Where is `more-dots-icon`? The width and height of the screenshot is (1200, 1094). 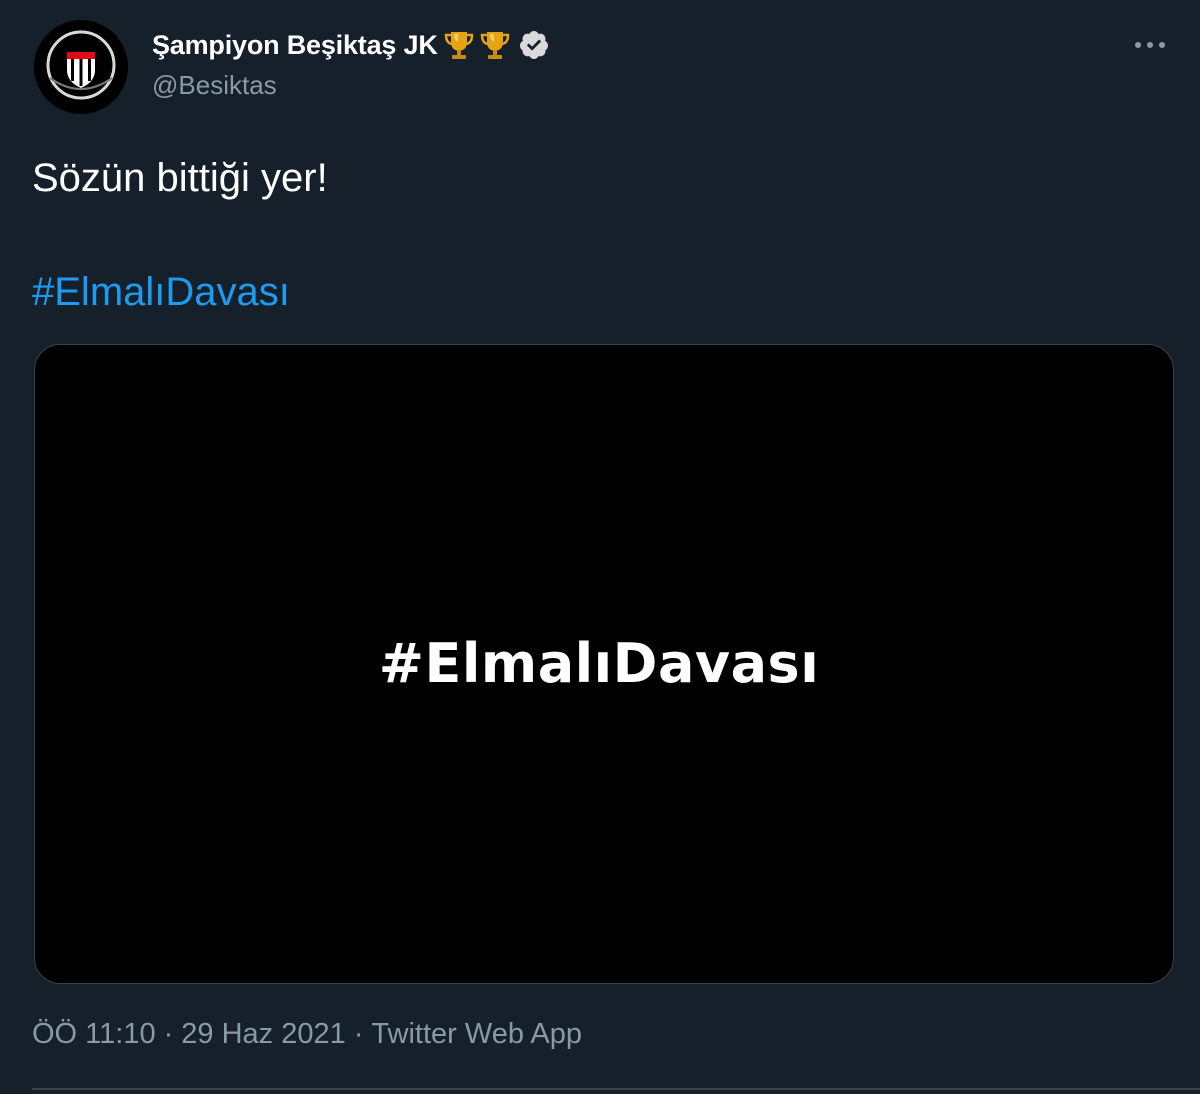 more-dots-icon is located at coordinates (1150, 45).